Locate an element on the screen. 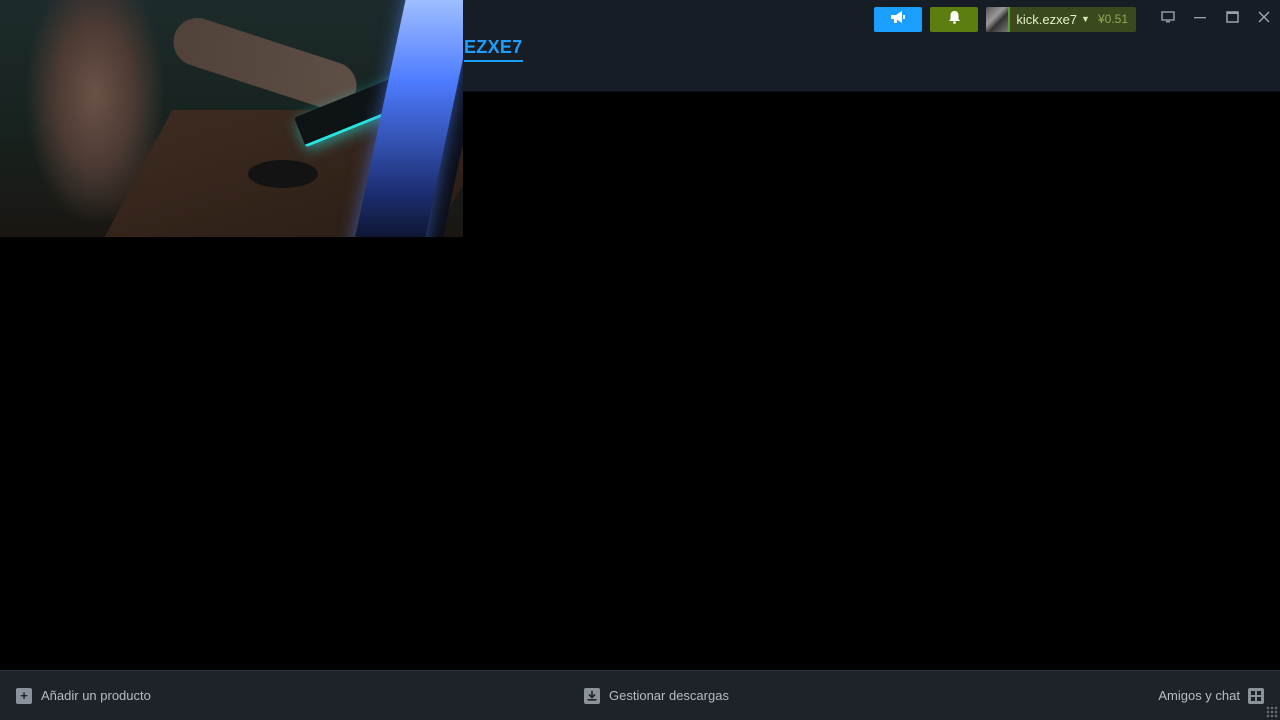 This screenshot has width=1280, height=720. maximize-button is located at coordinates (1232, 19).